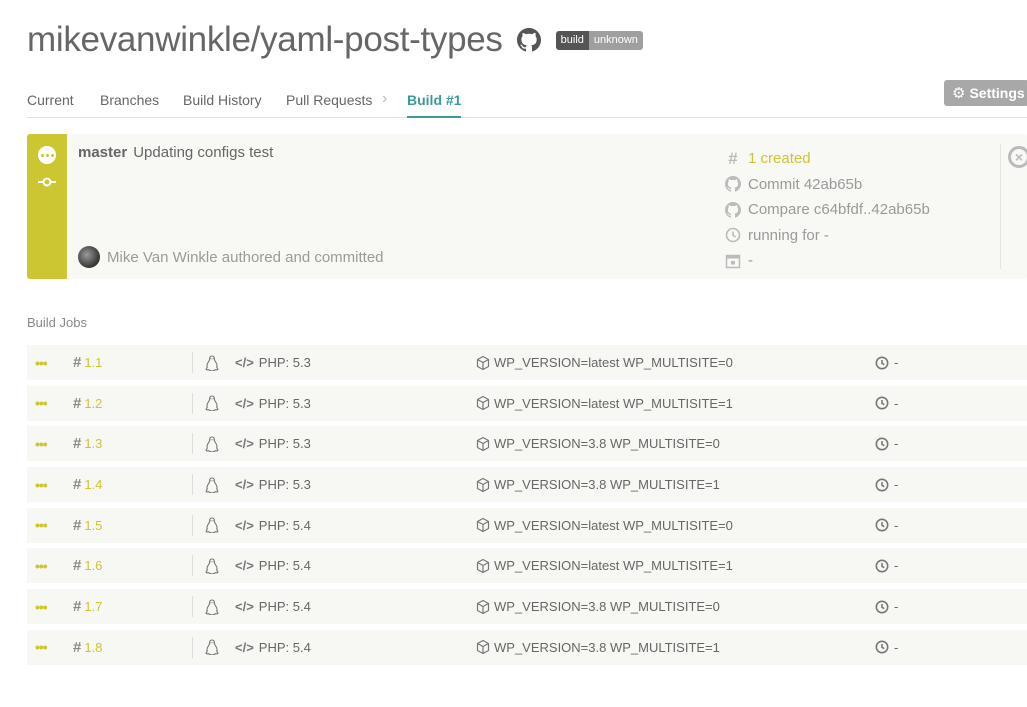 The height and width of the screenshot is (707, 1027). Describe the element at coordinates (827, 159) in the screenshot. I see `build-number: # 1 created` at that location.